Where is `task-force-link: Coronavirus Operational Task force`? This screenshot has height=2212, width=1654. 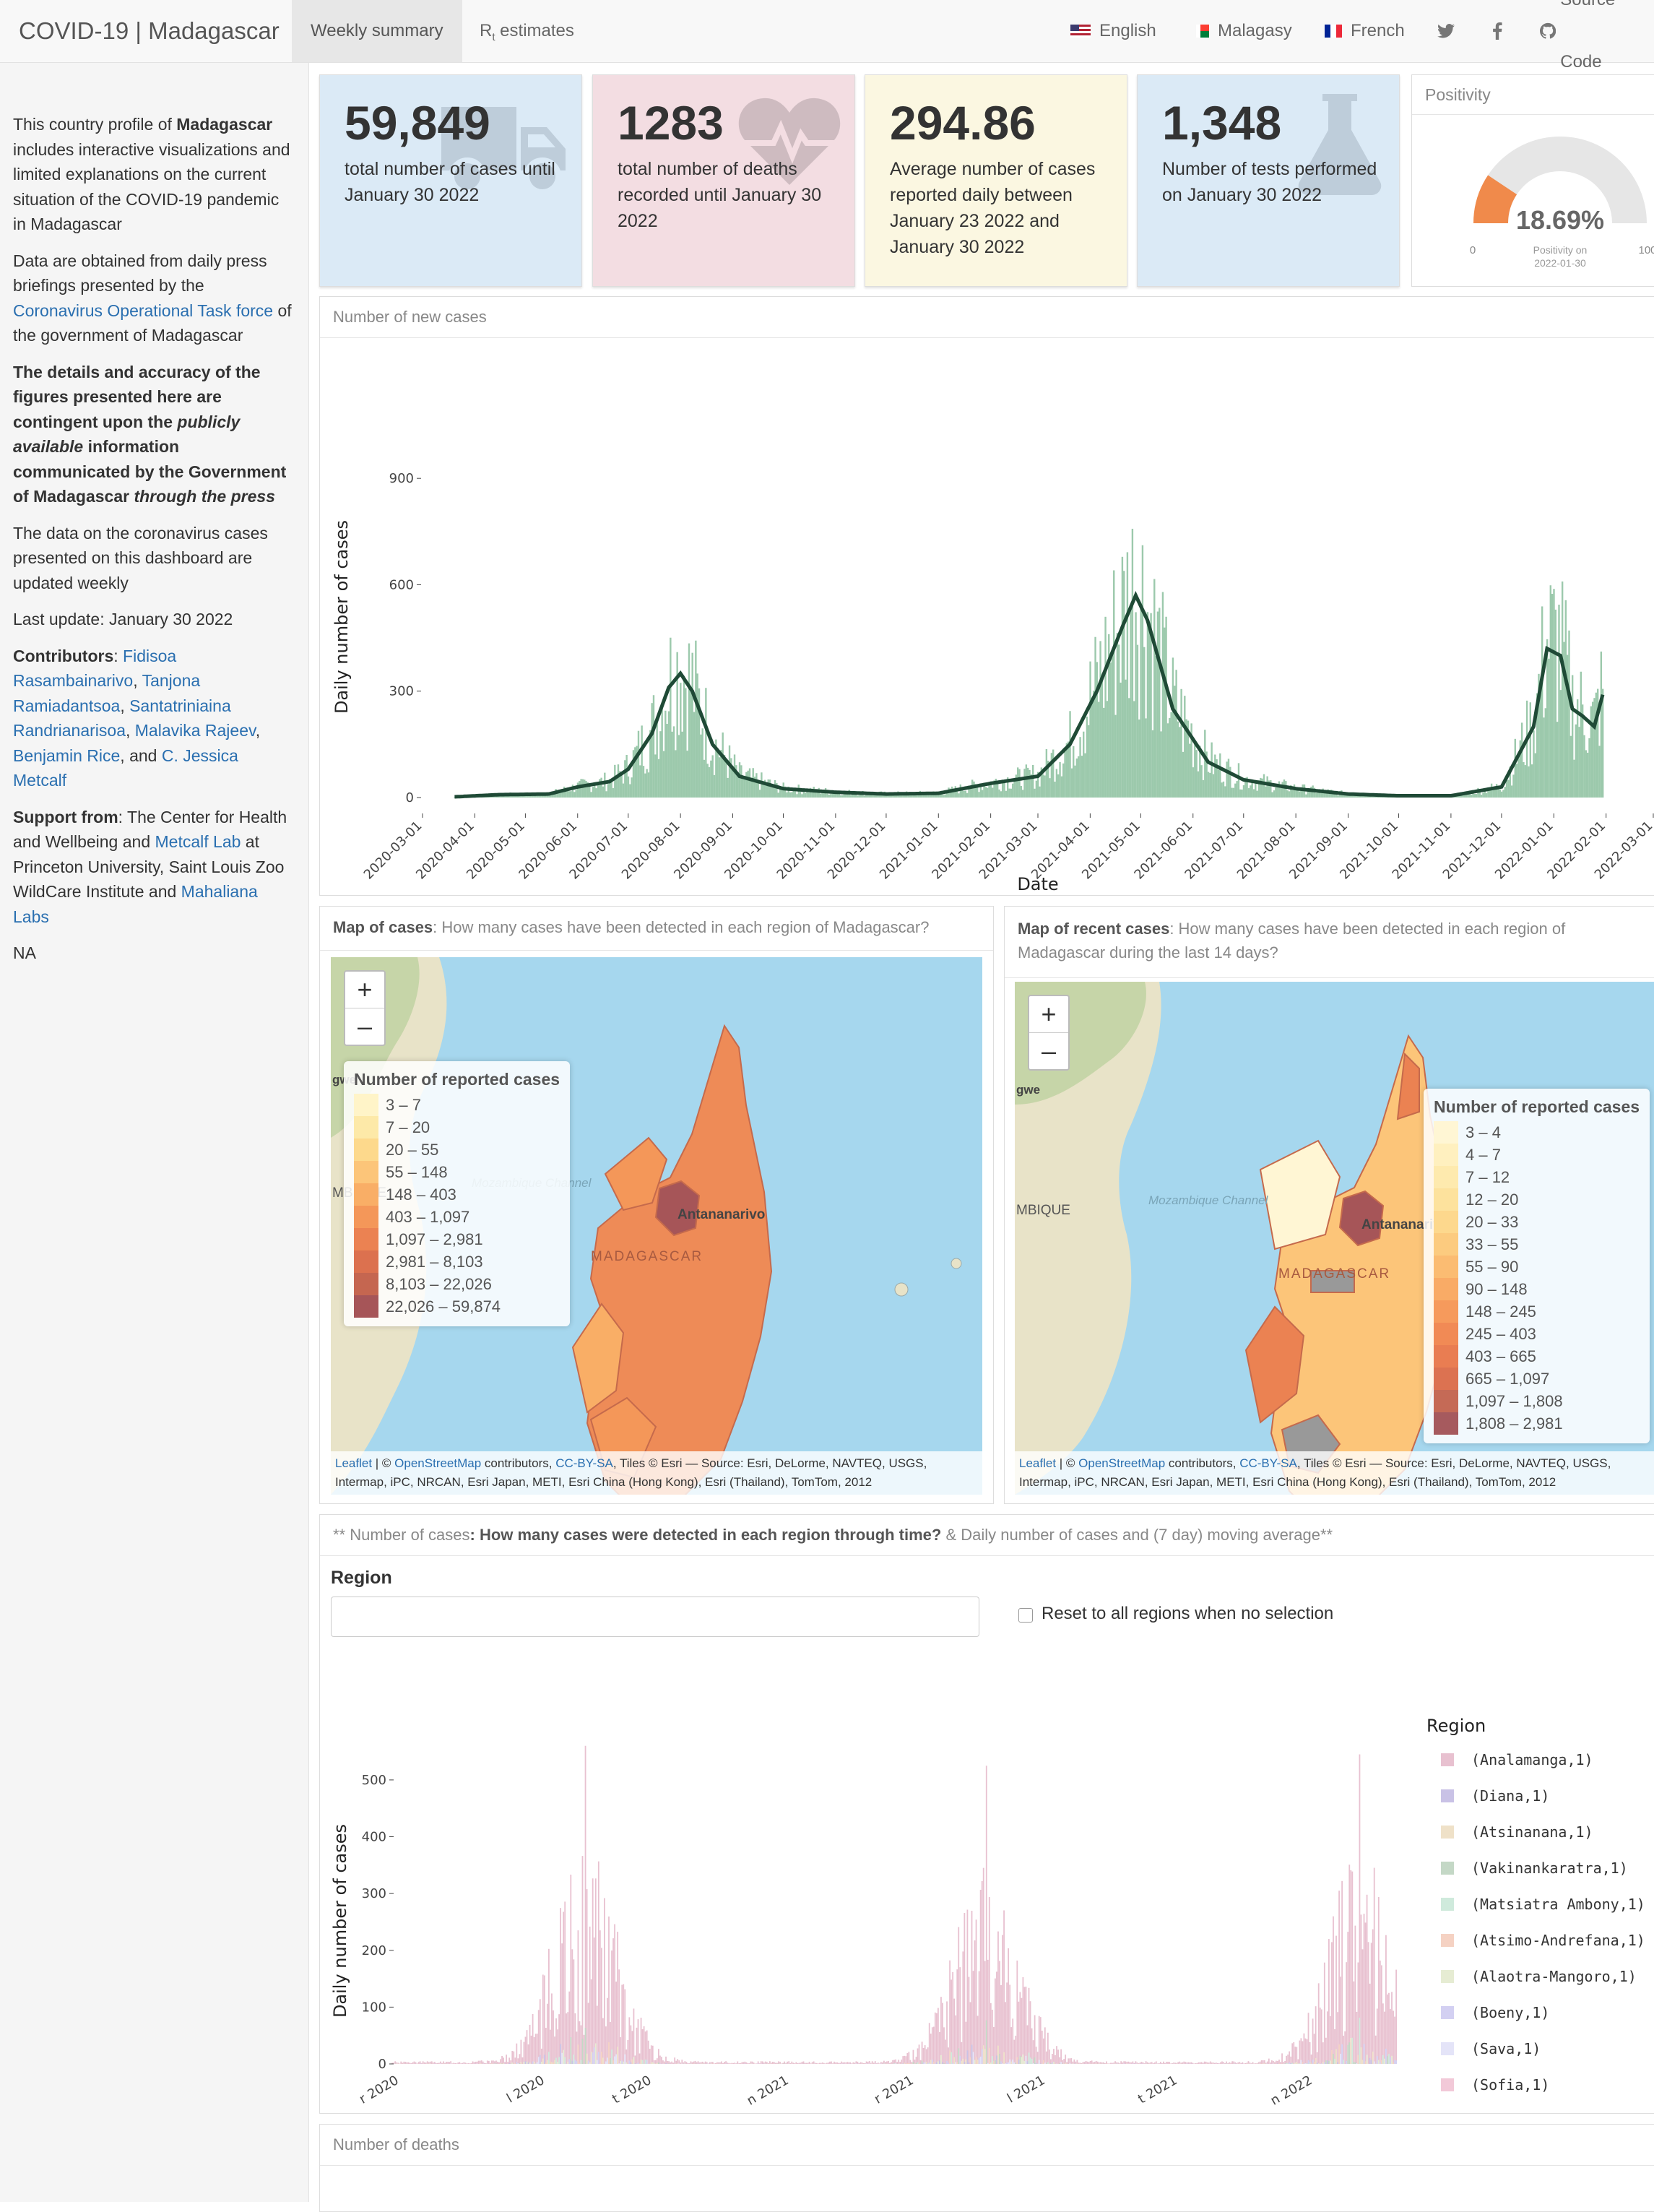
task-force-link: Coronavirus Operational Task force is located at coordinates (143, 310).